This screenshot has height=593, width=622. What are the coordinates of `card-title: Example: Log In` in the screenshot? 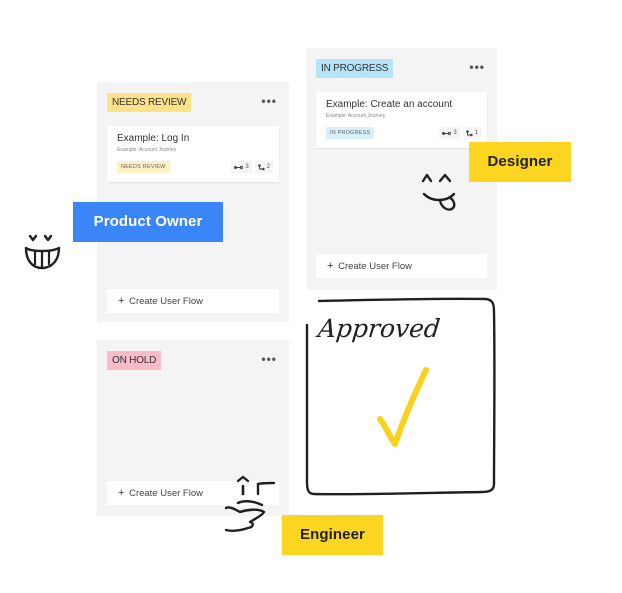 It's located at (153, 138).